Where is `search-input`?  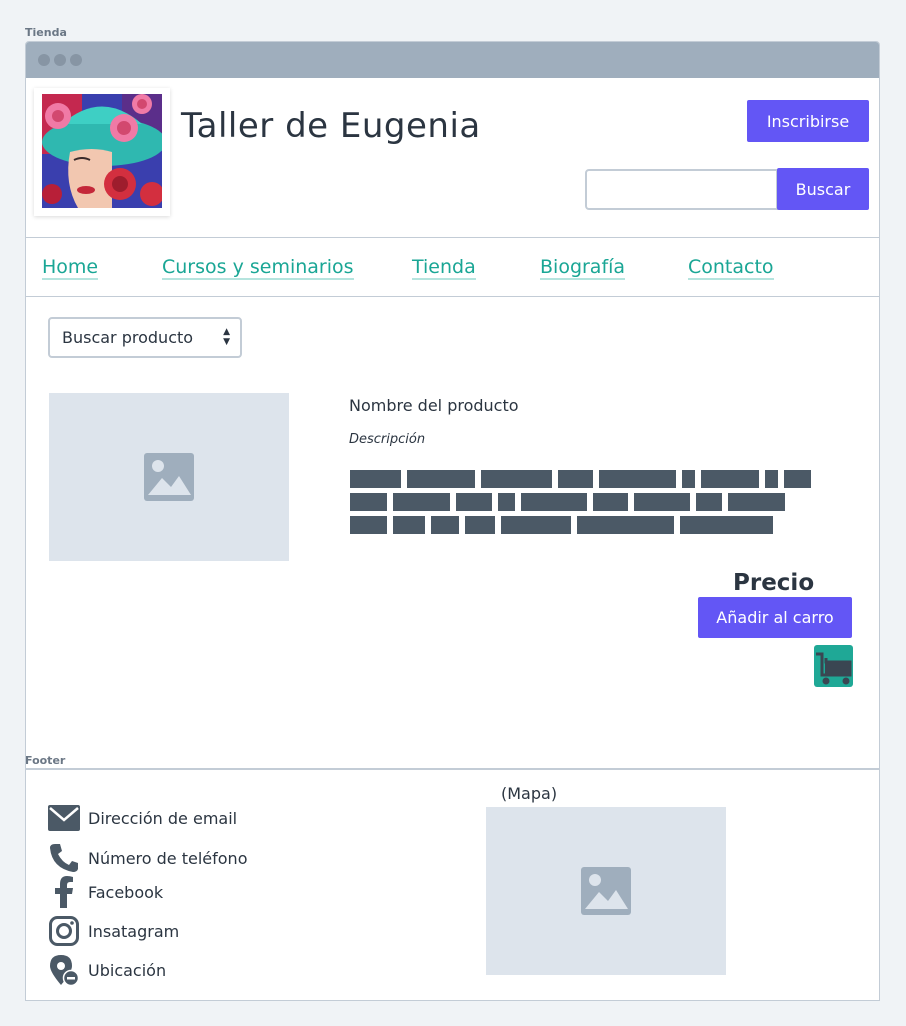 search-input is located at coordinates (681, 189).